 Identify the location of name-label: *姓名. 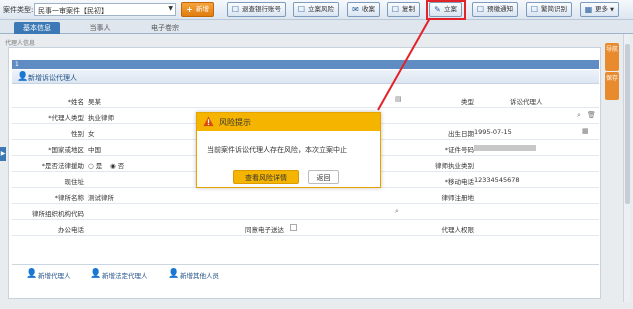
(75, 102).